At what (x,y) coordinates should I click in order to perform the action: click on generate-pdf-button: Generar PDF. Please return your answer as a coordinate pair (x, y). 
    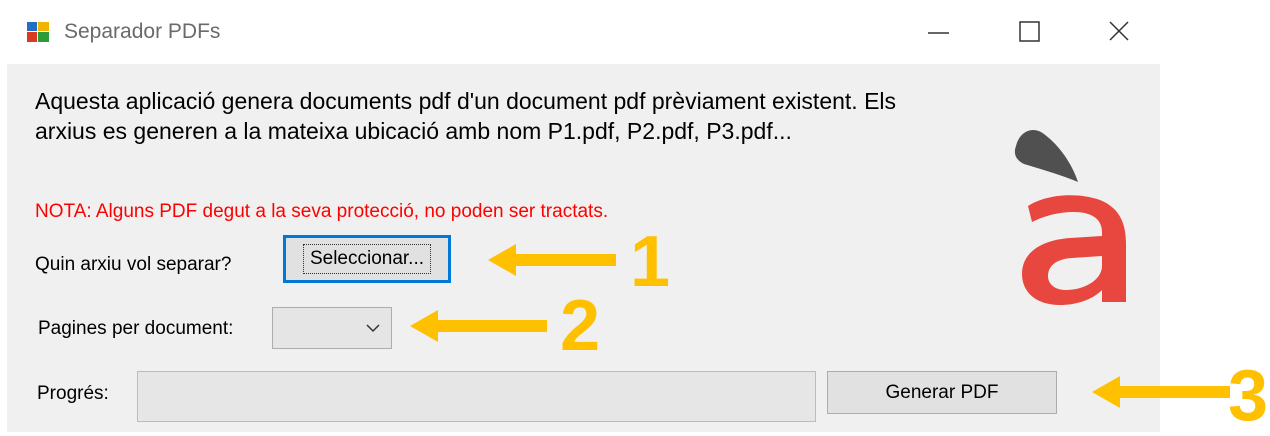
    Looking at the image, I should click on (942, 392).